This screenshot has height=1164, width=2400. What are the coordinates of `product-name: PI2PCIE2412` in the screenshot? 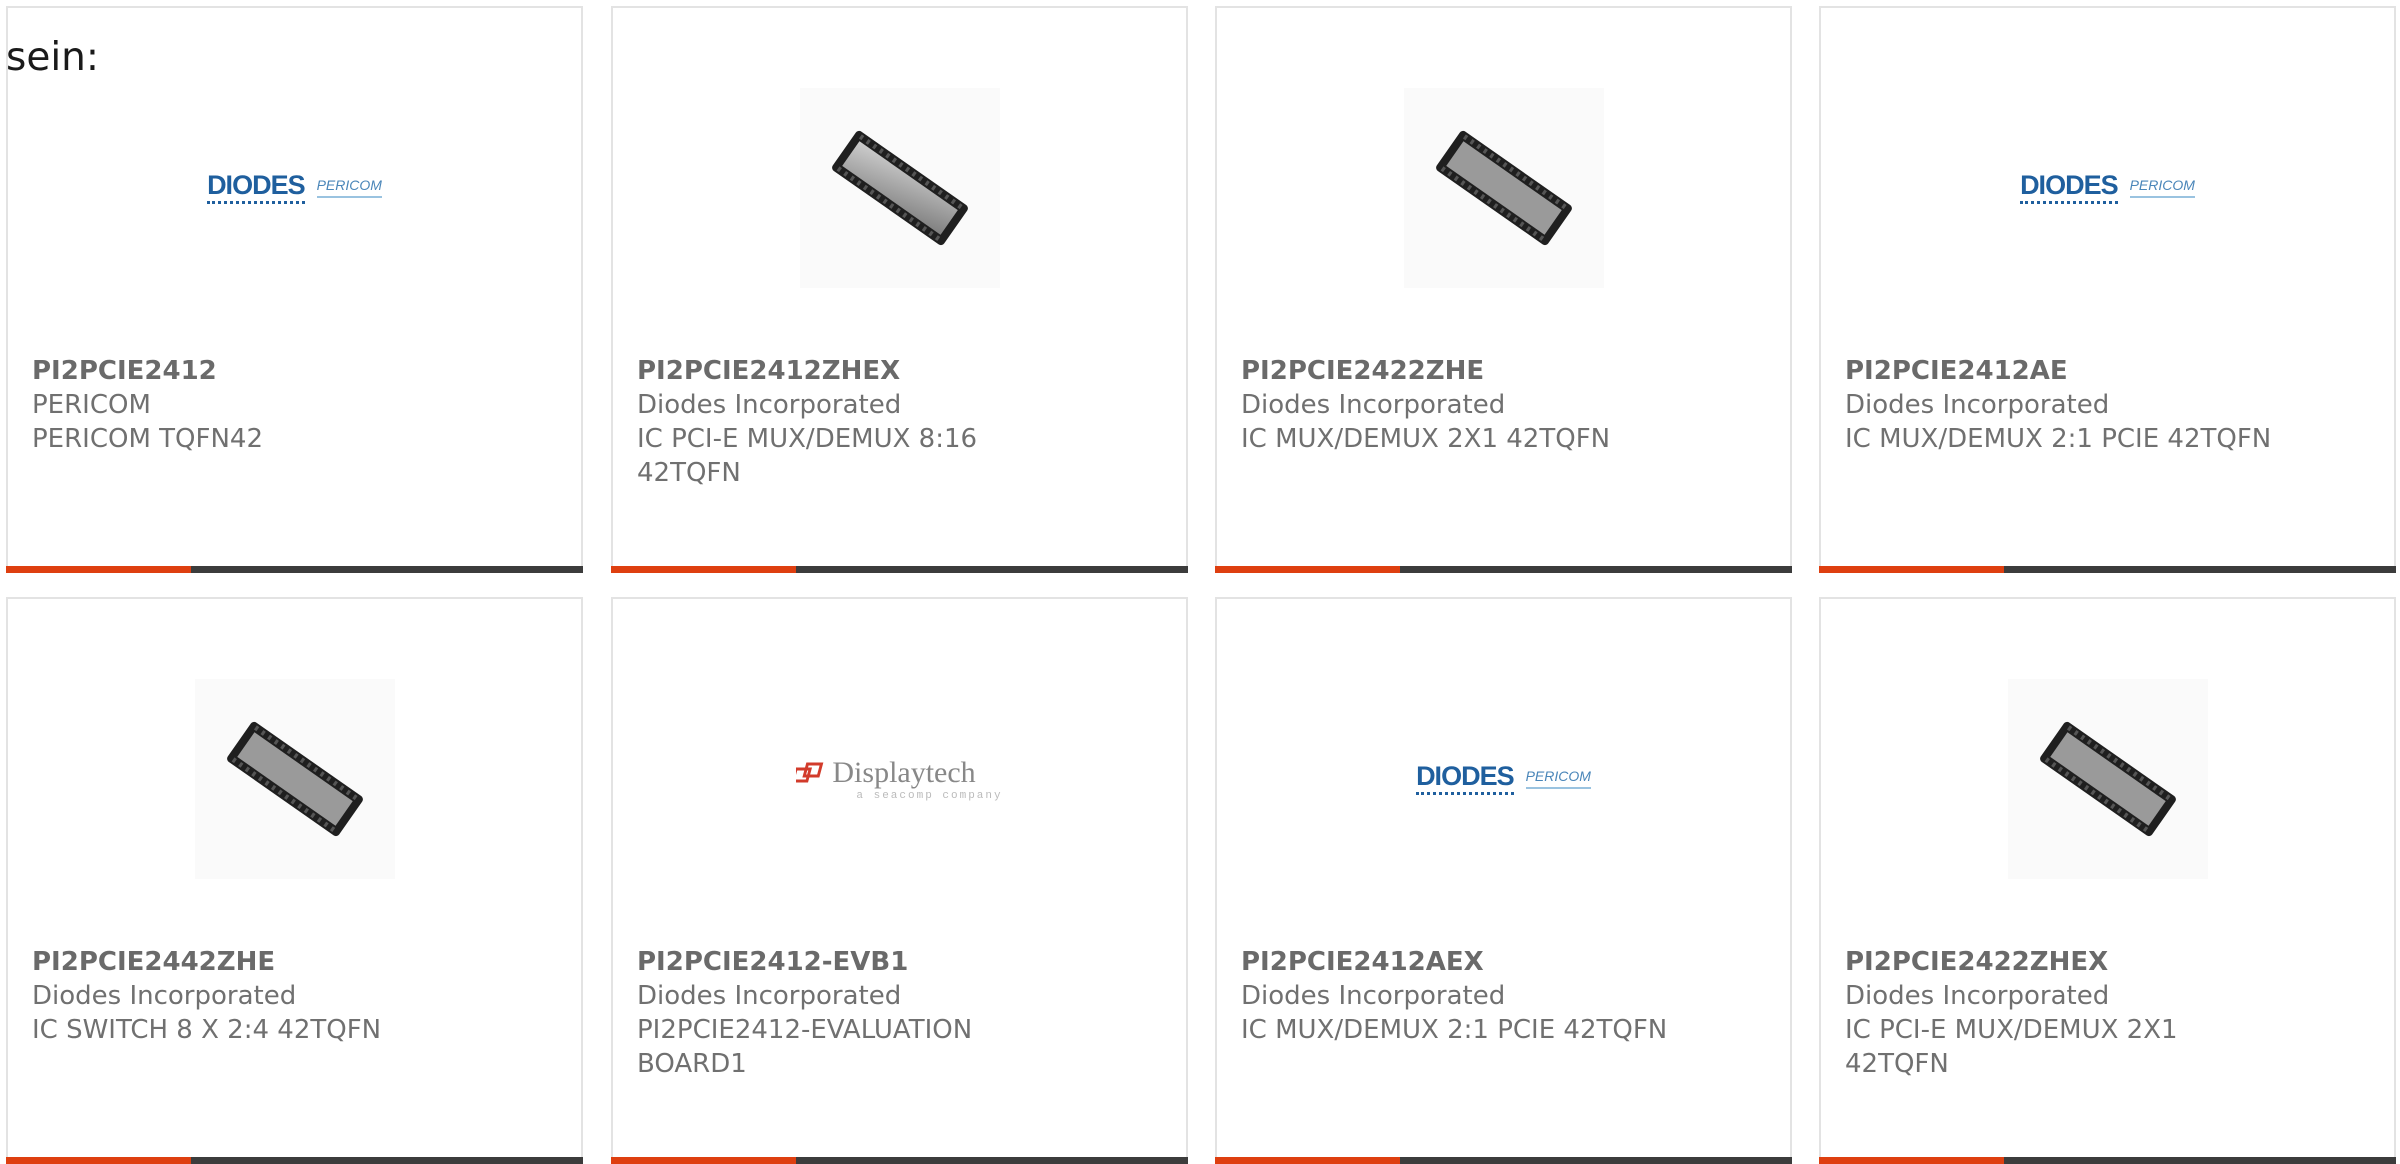 It's located at (294, 371).